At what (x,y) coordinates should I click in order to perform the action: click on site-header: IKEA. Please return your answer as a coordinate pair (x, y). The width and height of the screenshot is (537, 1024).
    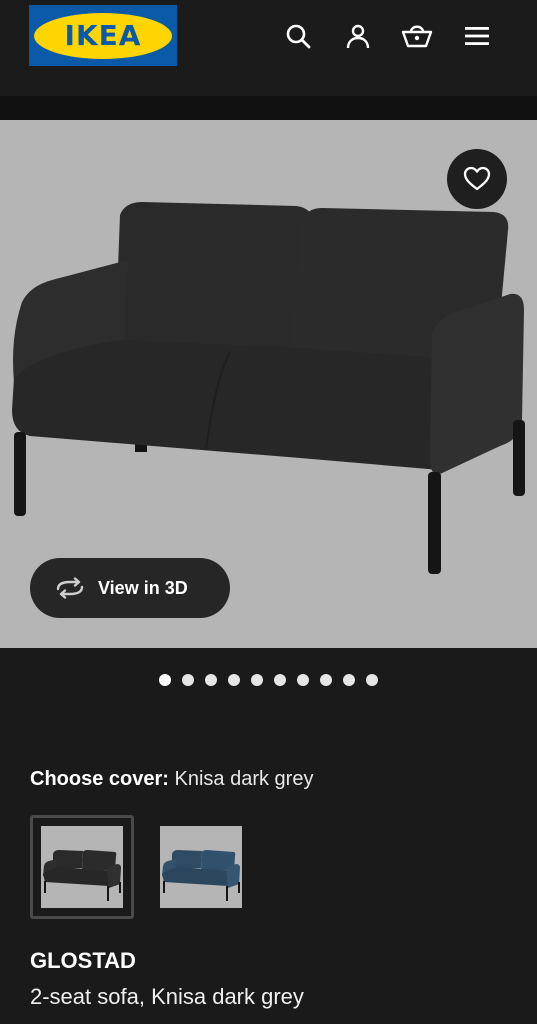
    Looking at the image, I should click on (268, 48).